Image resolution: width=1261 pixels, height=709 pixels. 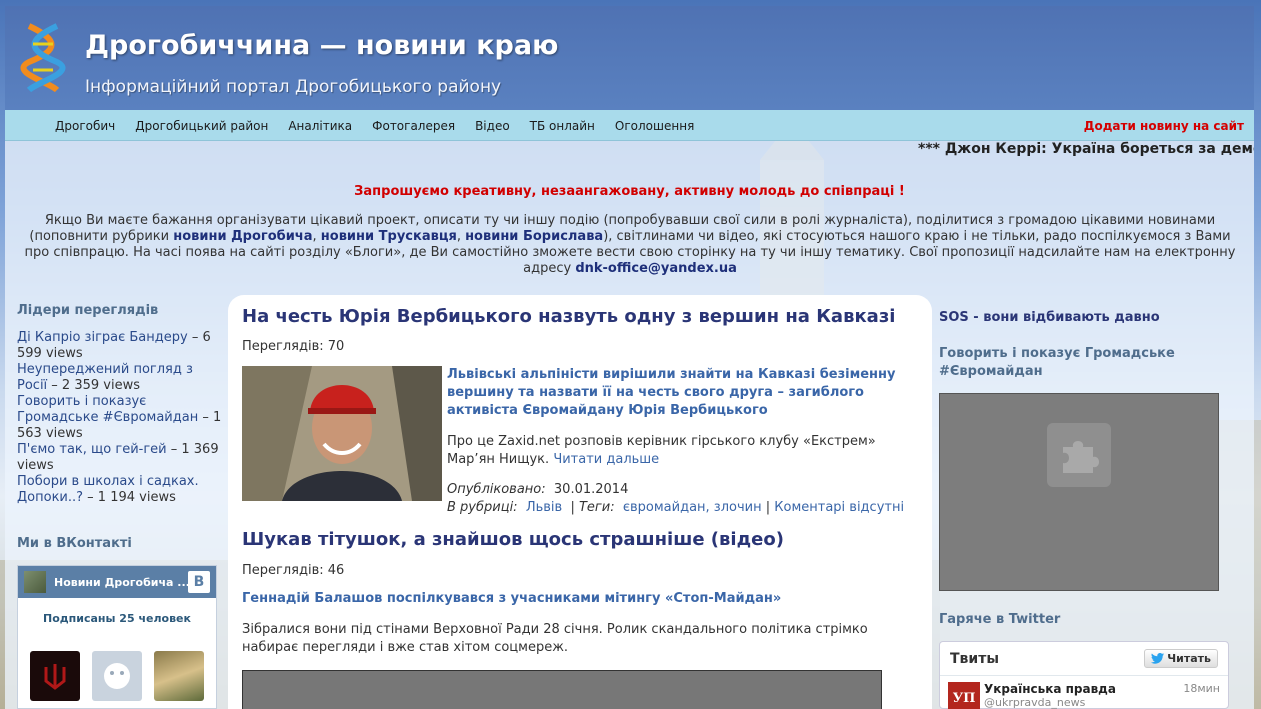 I want to click on vk-group-avatar, so click(x=35, y=582).